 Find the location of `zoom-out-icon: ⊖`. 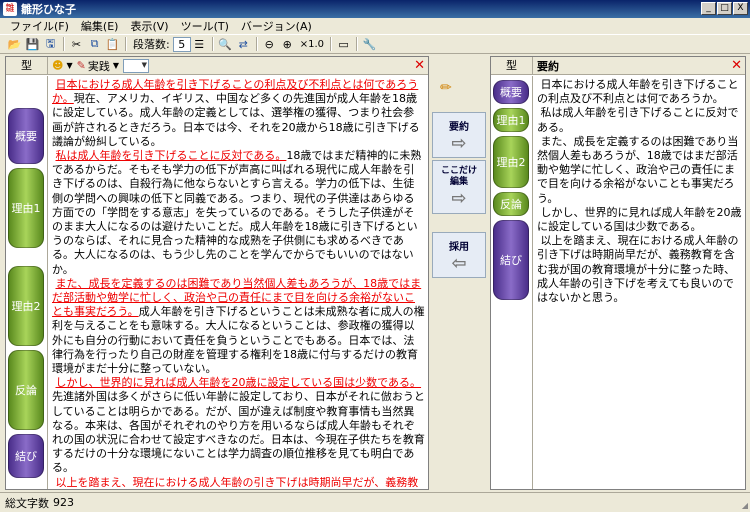

zoom-out-icon: ⊖ is located at coordinates (269, 44).